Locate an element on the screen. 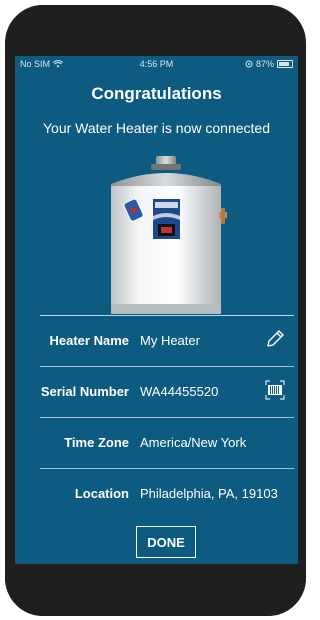  time-zone-value: America/New York is located at coordinates (193, 442).